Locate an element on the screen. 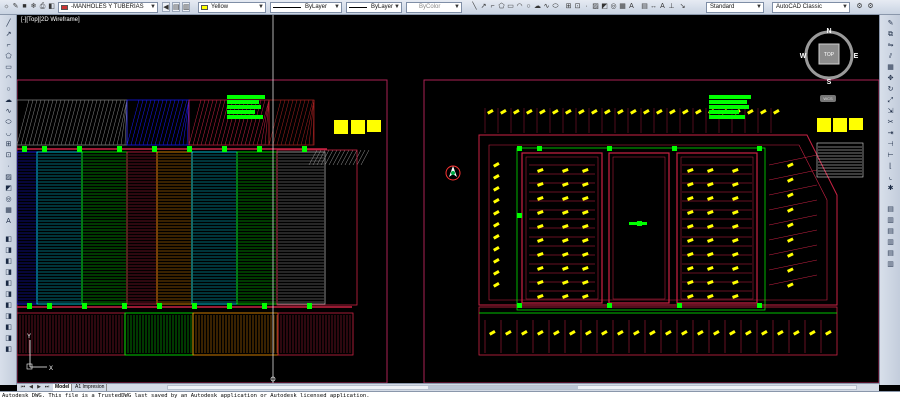 The image size is (900, 400). layer-current-icon: ◧ is located at coordinates (51, 7).